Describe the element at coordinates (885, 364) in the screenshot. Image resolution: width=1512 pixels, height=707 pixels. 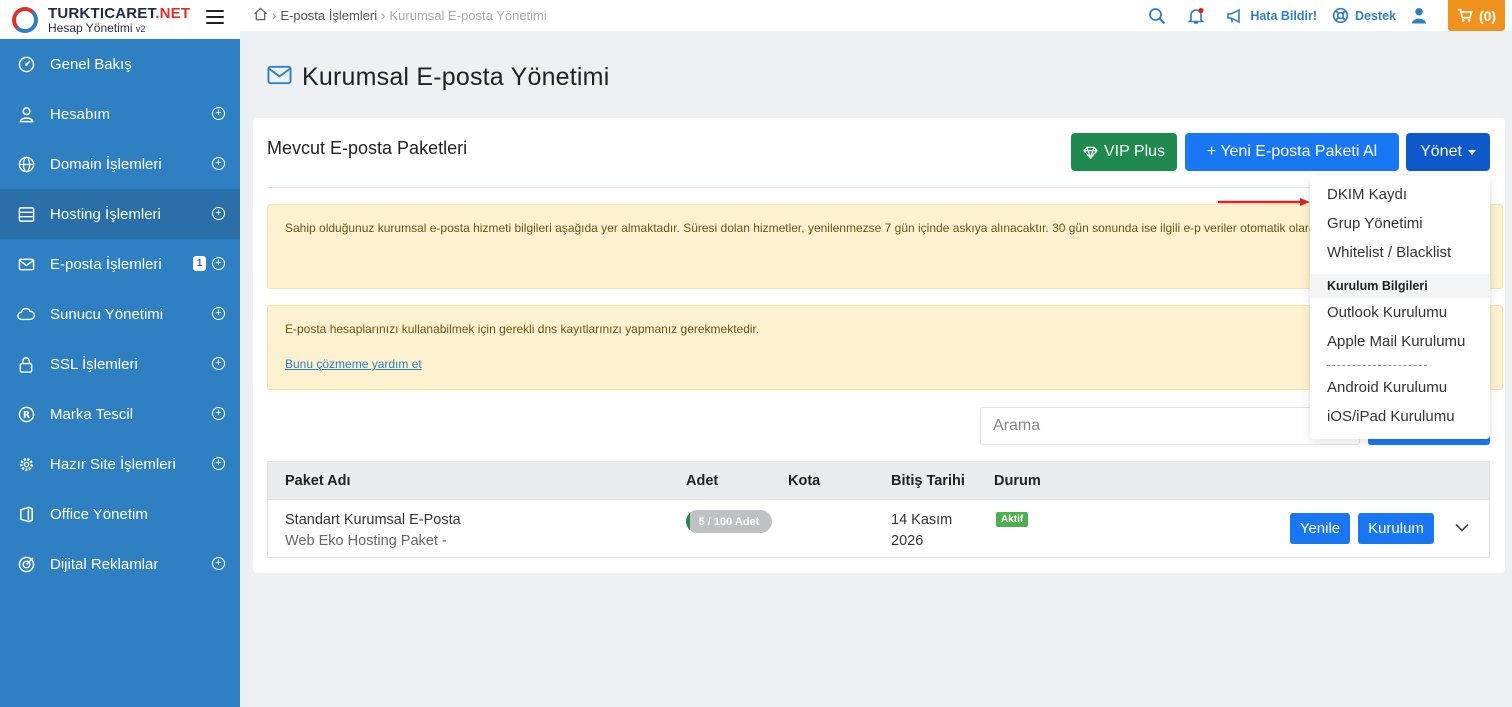
I see `help-link: Bunu çözmeme yardım et` at that location.